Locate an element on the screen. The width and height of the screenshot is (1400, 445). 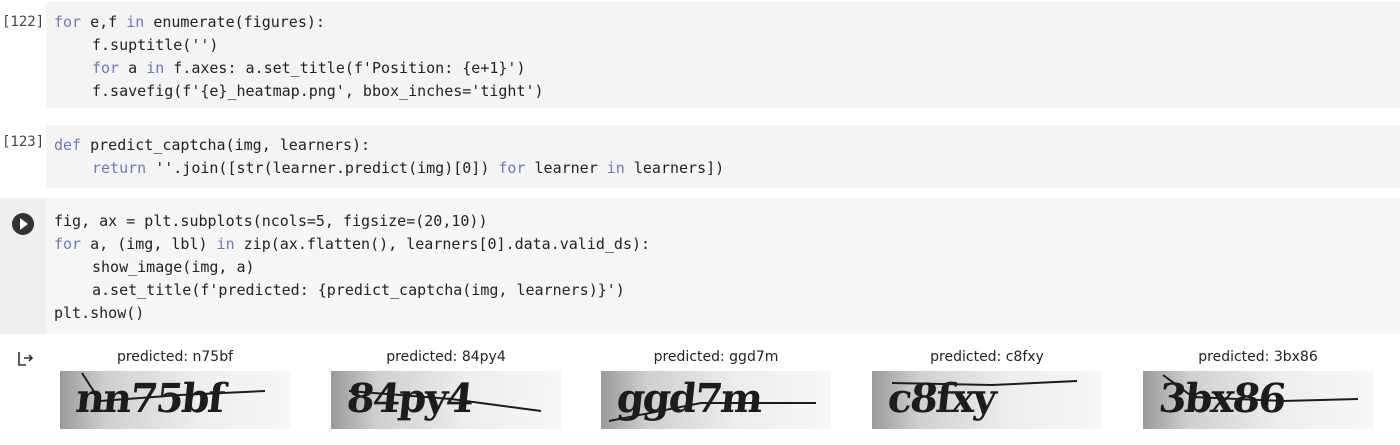
captcha-image: nn75bf is located at coordinates (175, 400).